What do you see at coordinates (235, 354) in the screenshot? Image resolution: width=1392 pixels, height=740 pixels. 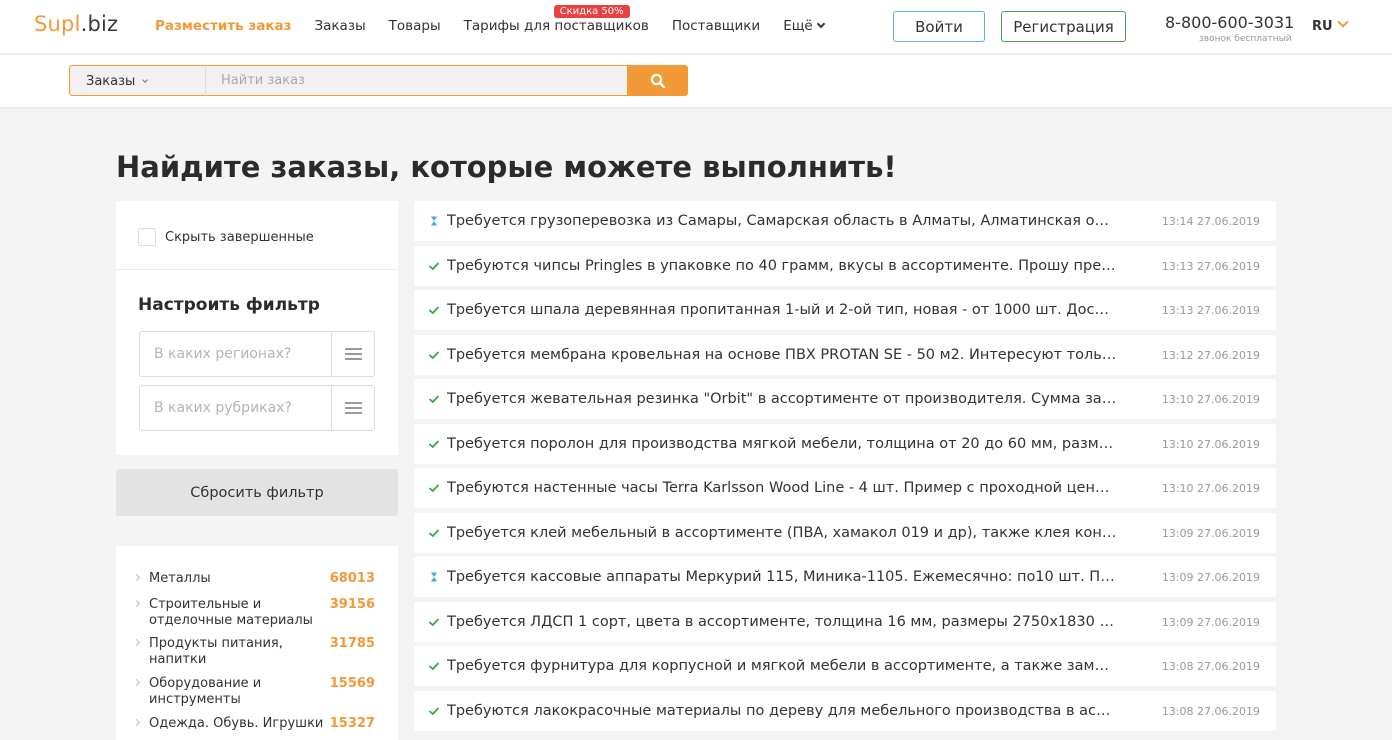 I see `regions-input` at bounding box center [235, 354].